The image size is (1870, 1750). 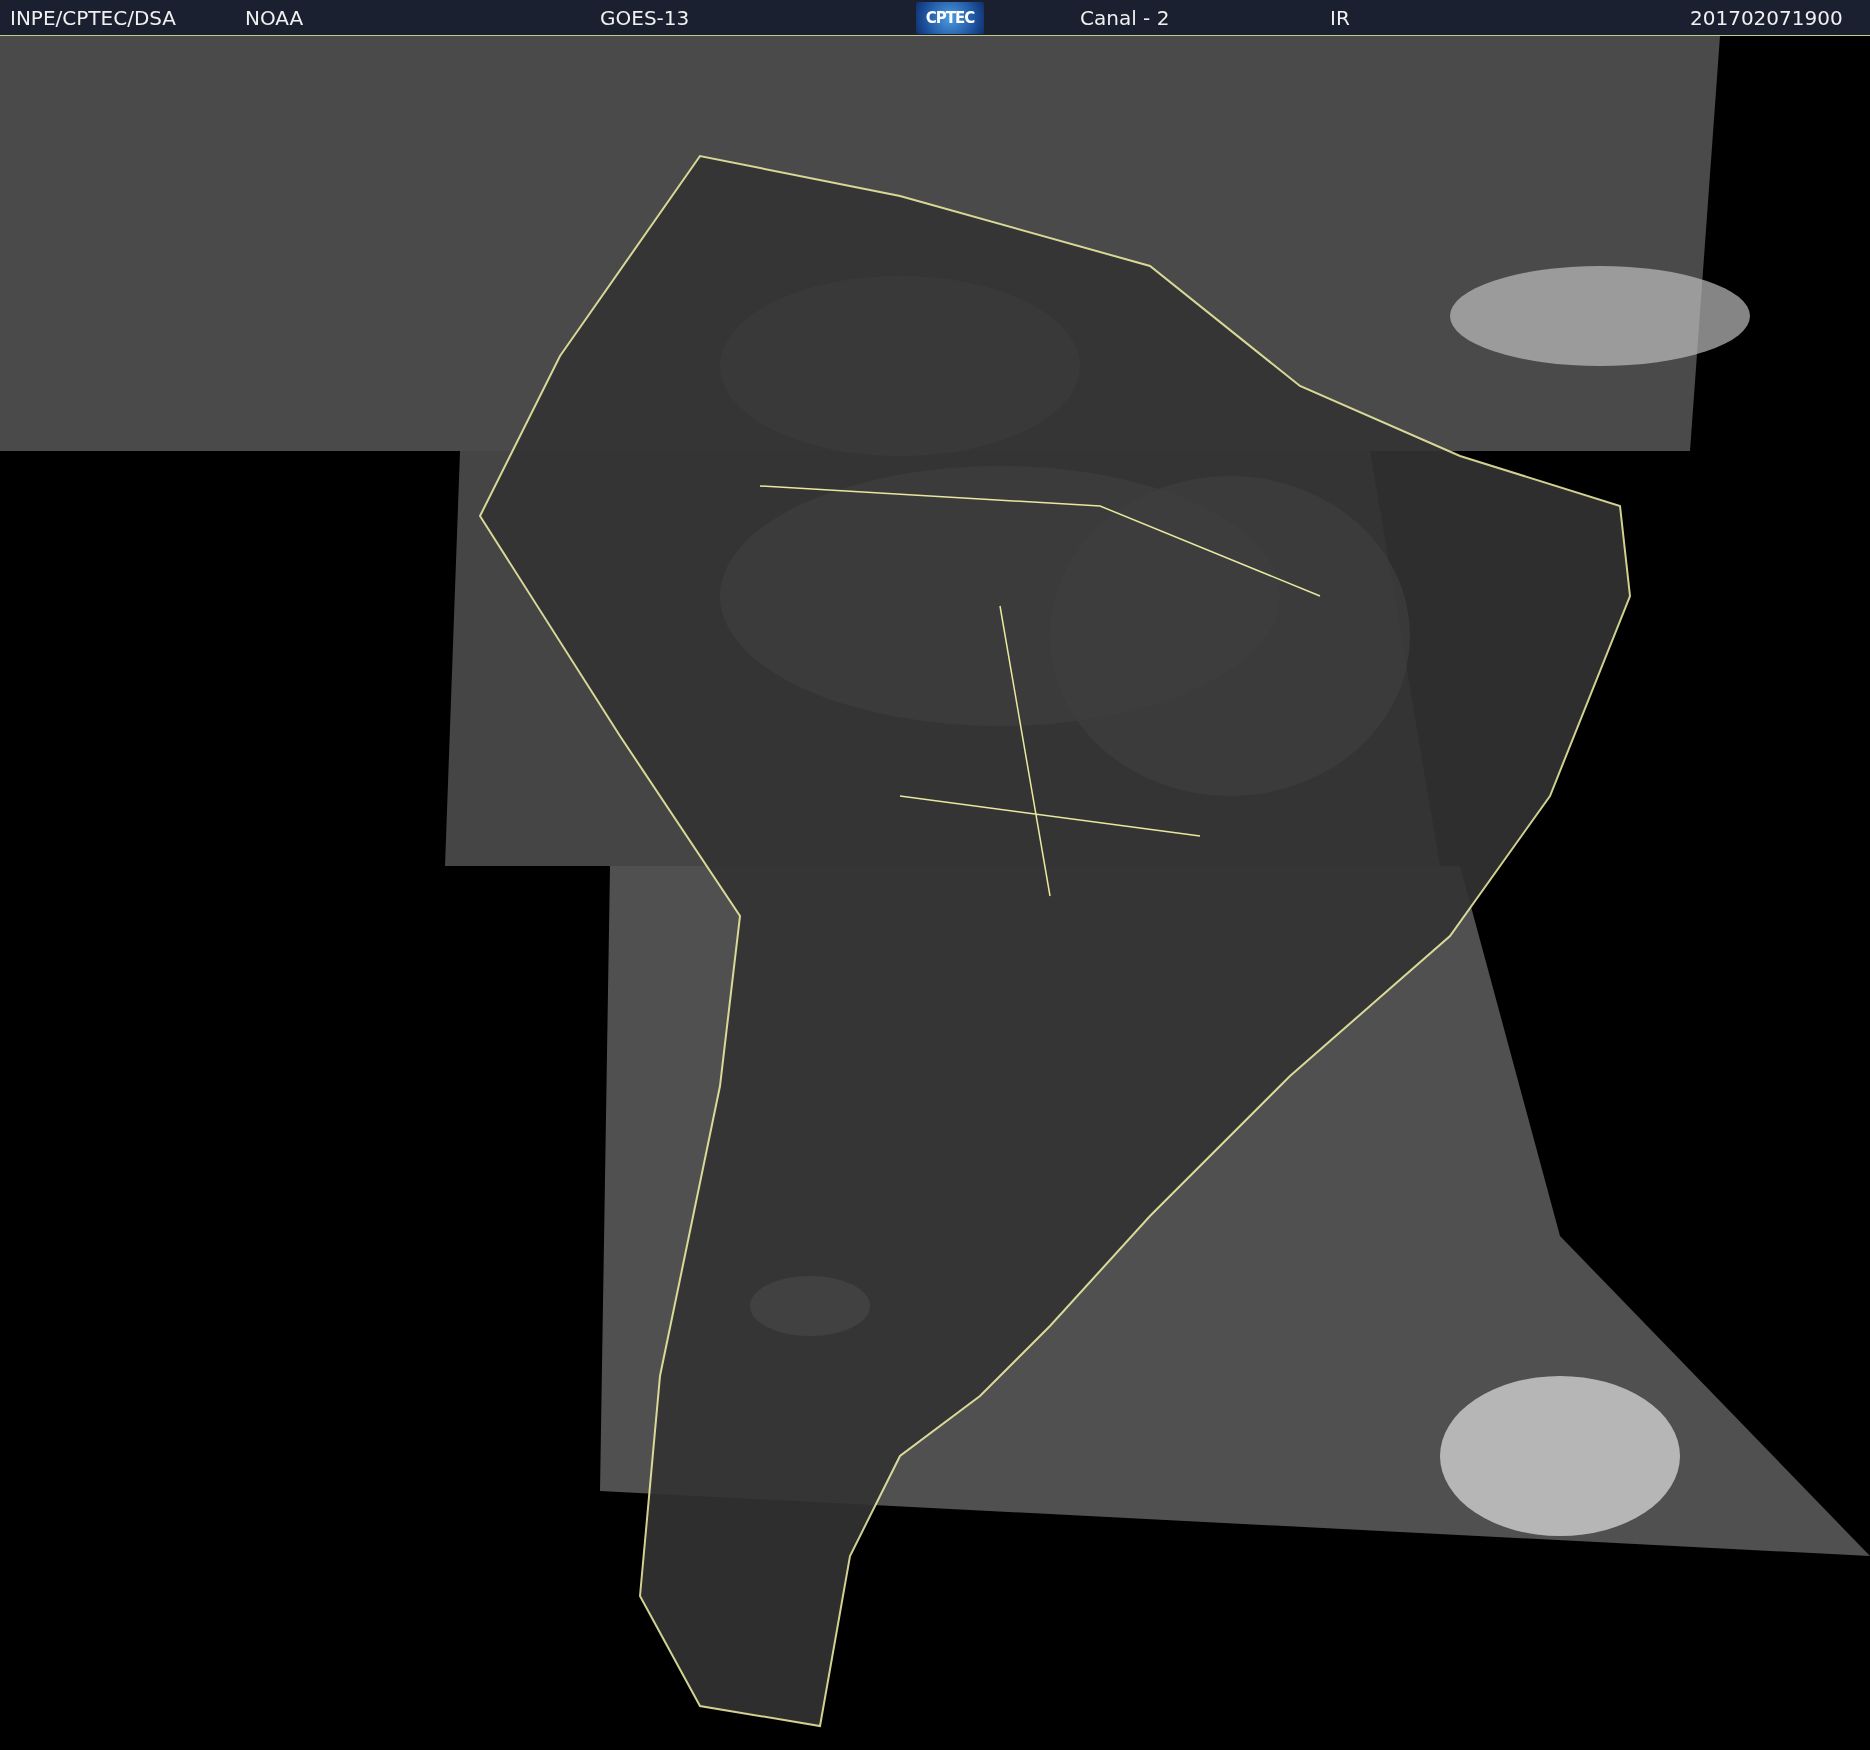 I want to click on header-label: Canal - 2, so click(x=1125, y=17).